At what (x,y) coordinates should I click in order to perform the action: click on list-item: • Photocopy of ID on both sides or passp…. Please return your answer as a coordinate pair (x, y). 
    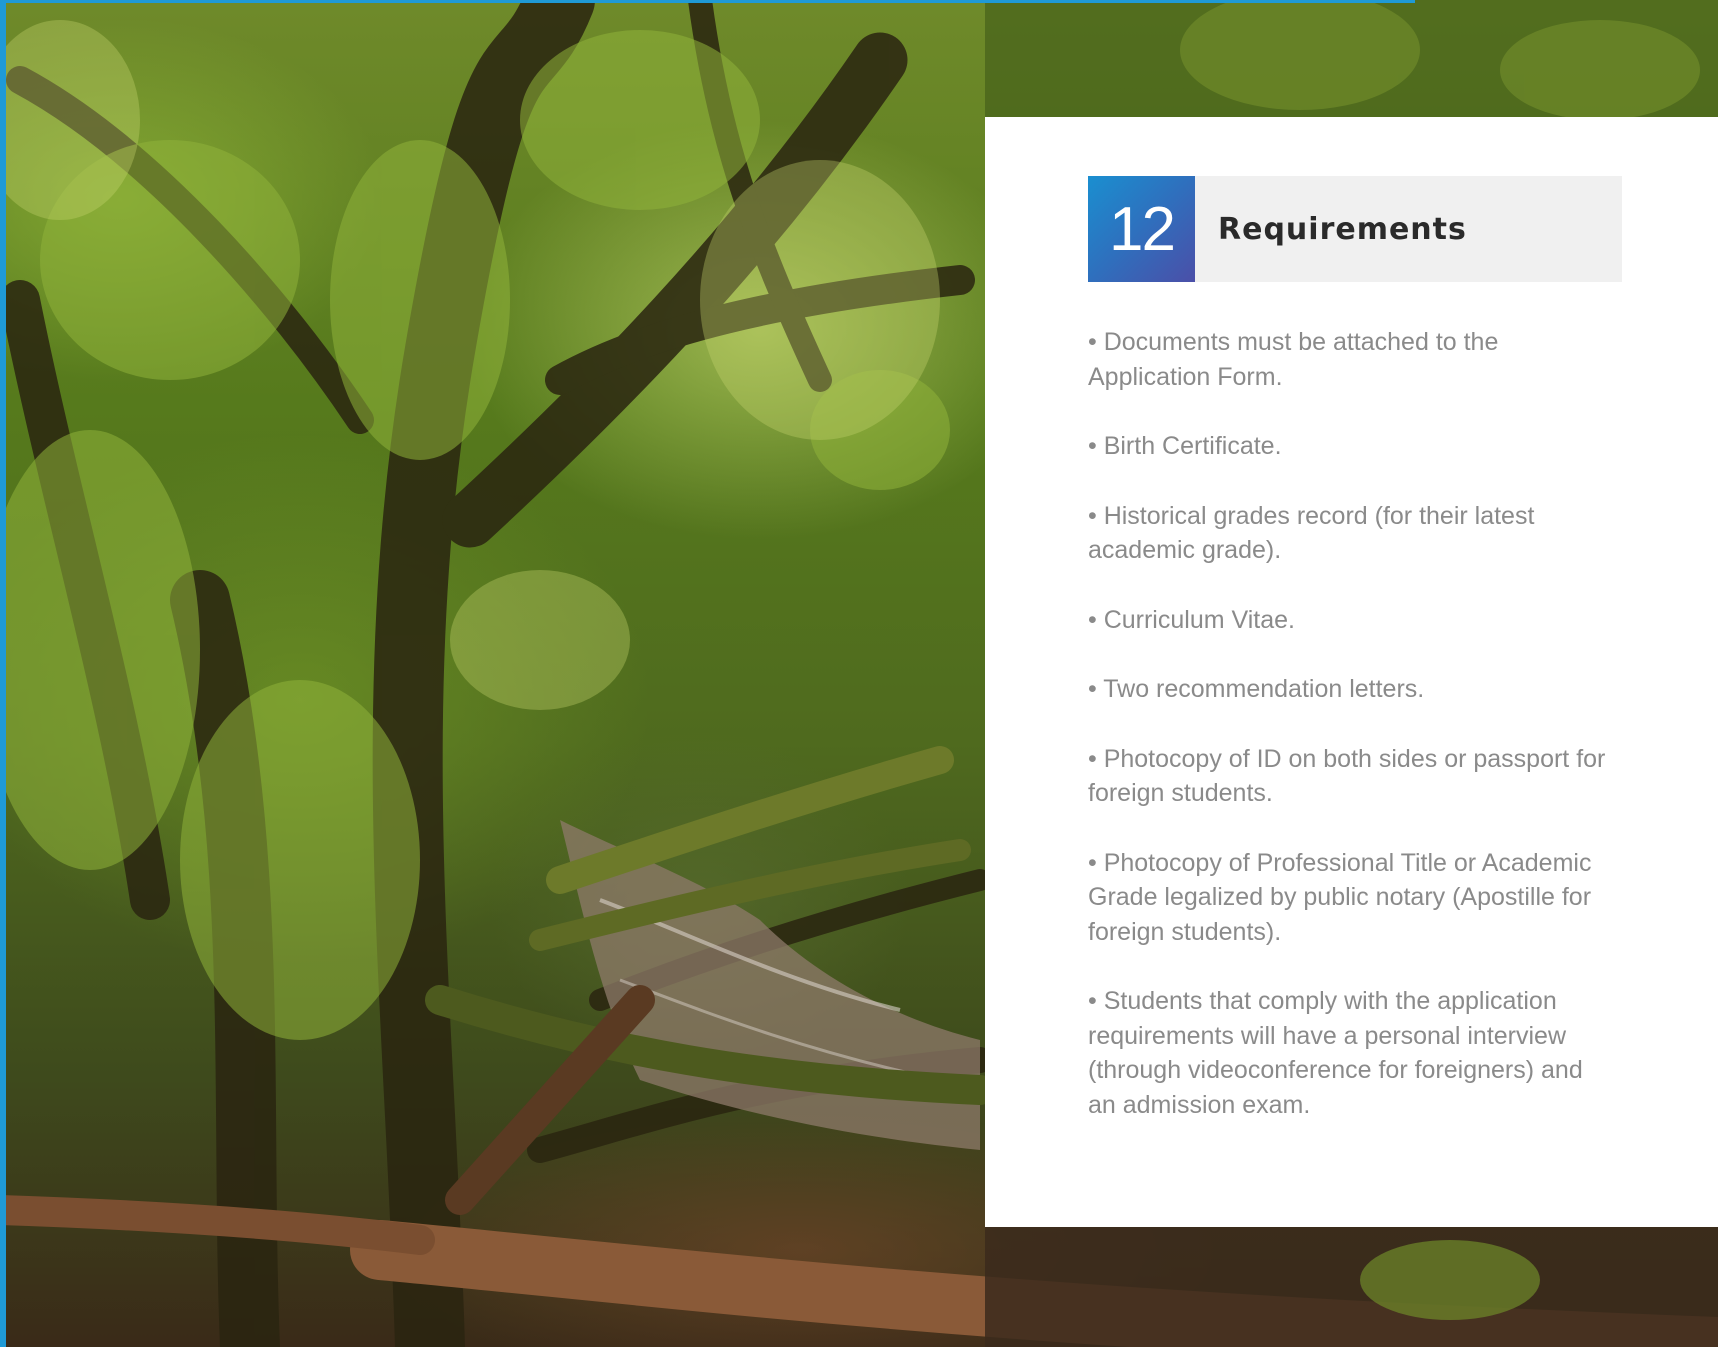
    Looking at the image, I should click on (1347, 776).